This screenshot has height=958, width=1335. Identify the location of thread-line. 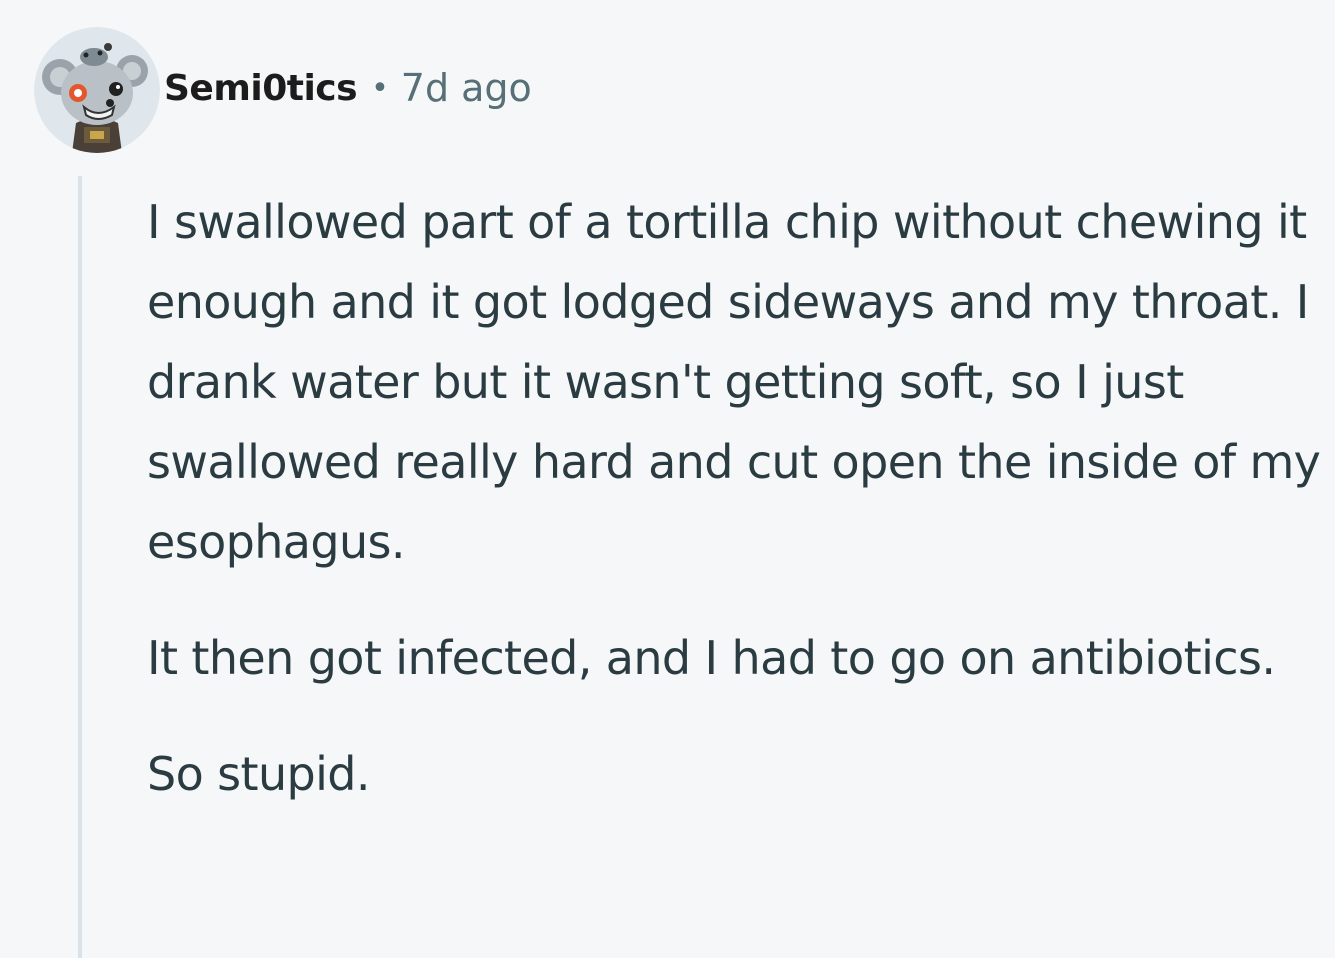
(80, 567).